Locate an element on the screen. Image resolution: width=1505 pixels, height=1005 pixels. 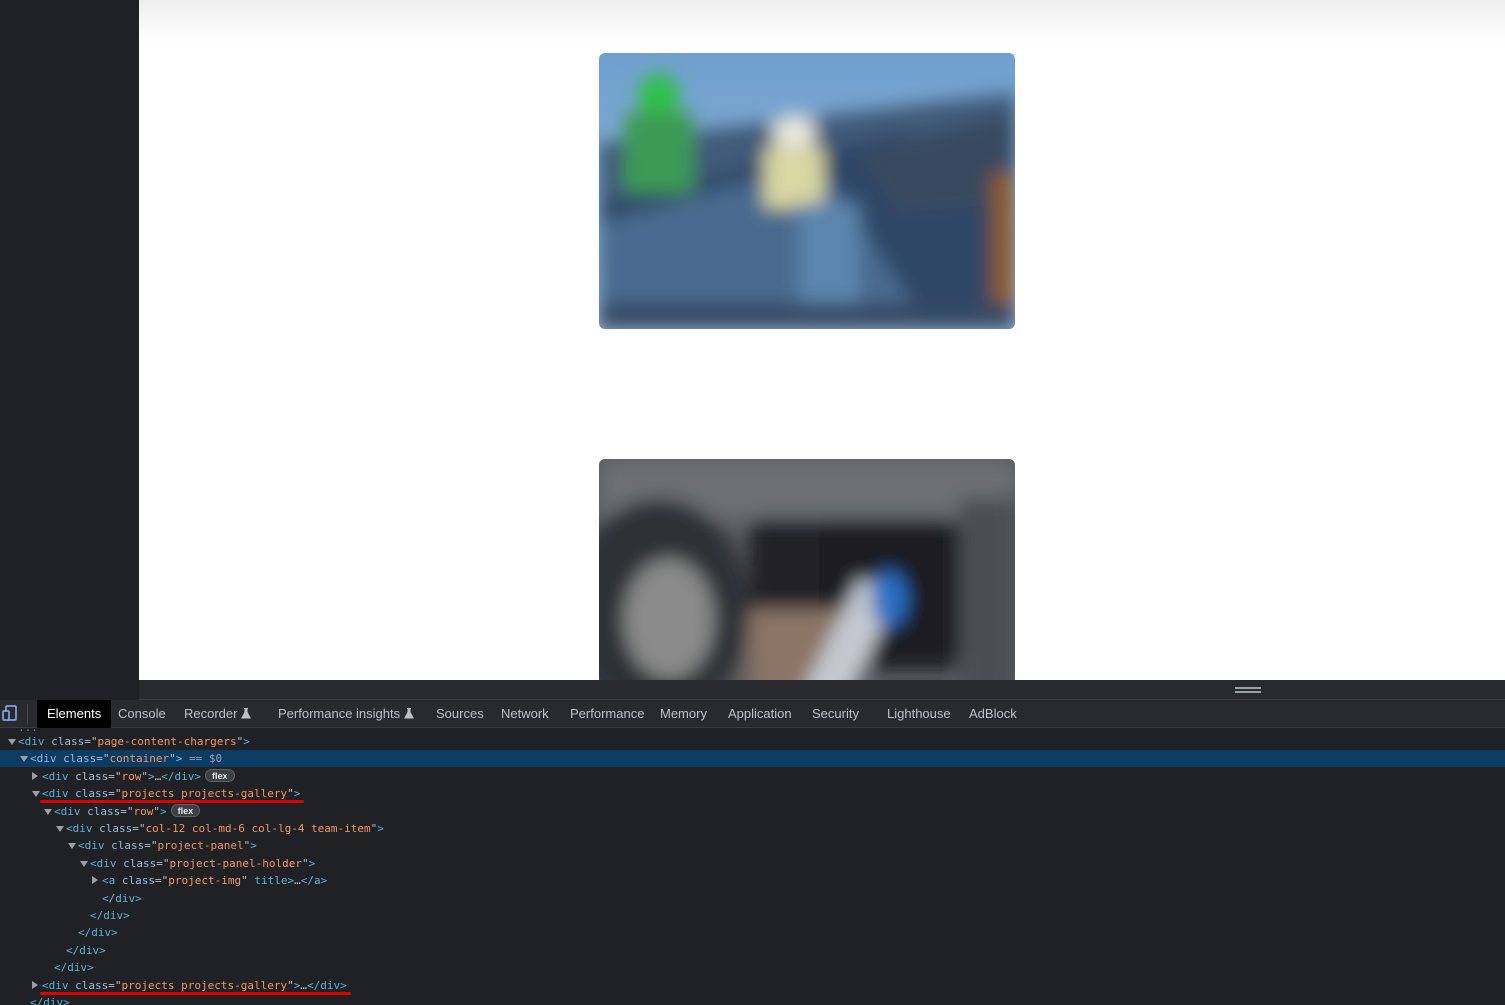
selected-node-marker: == $0 is located at coordinates (202, 759).